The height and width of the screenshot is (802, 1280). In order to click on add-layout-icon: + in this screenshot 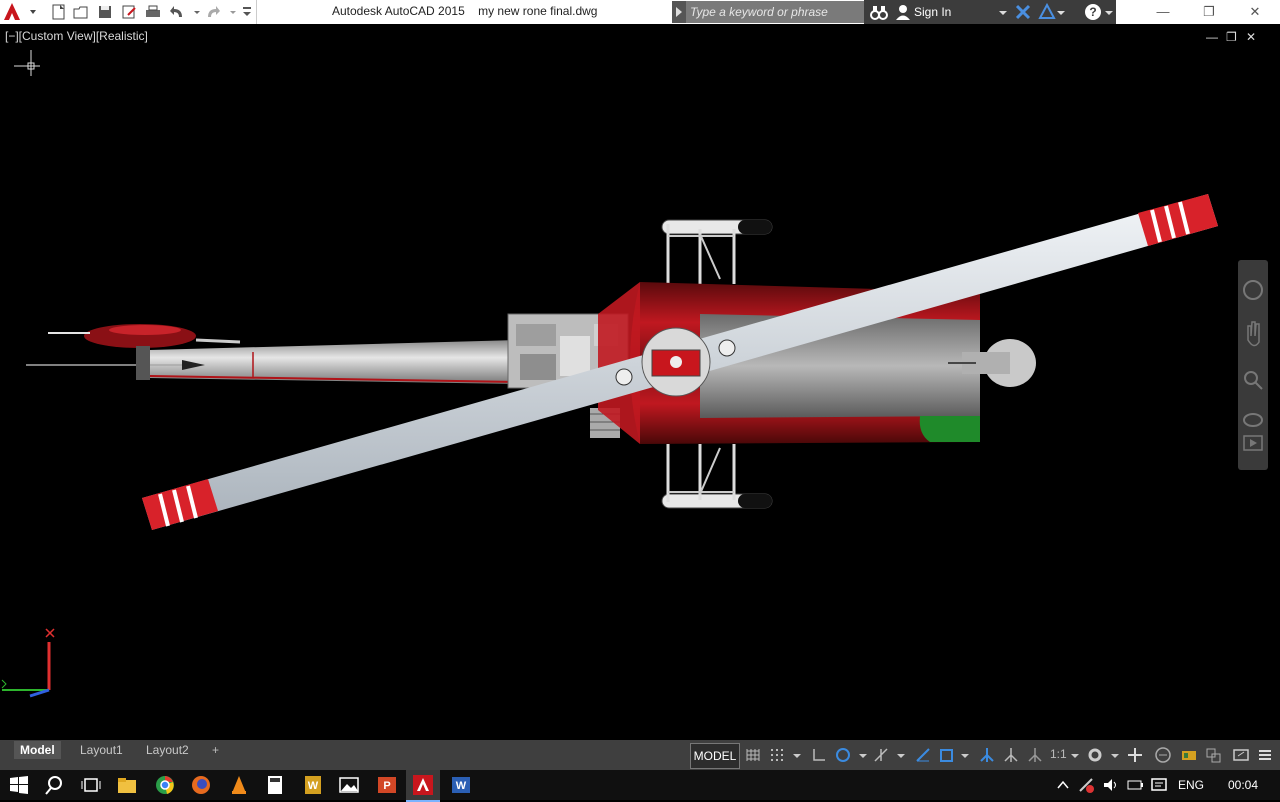, I will do `click(215, 750)`.